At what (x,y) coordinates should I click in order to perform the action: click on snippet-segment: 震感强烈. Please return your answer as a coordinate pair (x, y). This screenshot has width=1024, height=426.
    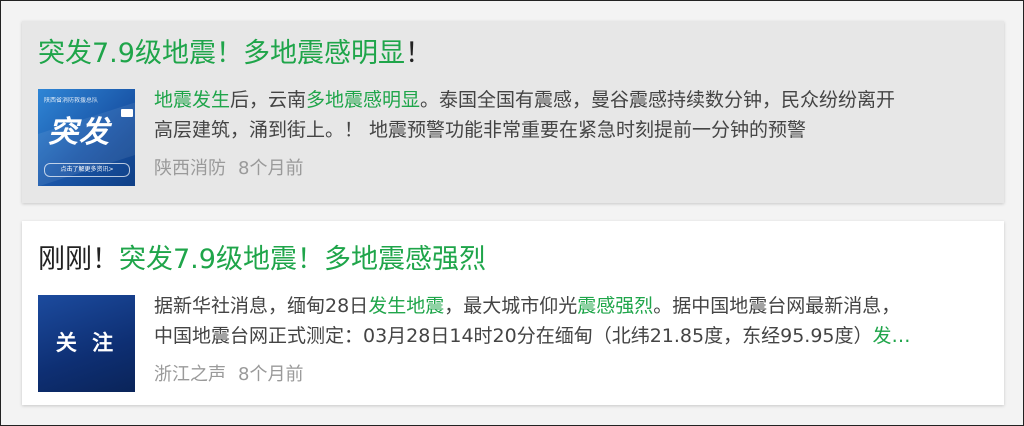
    Looking at the image, I should click on (615, 306).